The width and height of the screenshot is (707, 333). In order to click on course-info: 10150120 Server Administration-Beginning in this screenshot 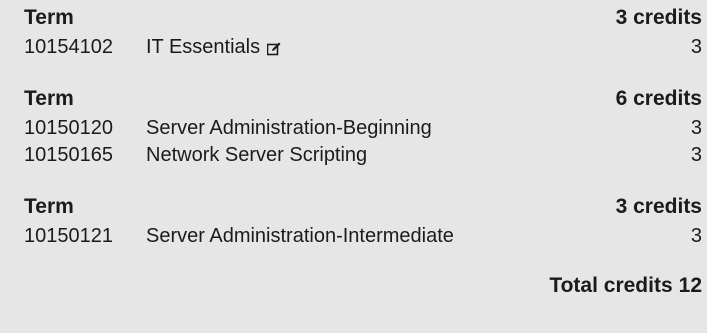, I will do `click(228, 128)`.